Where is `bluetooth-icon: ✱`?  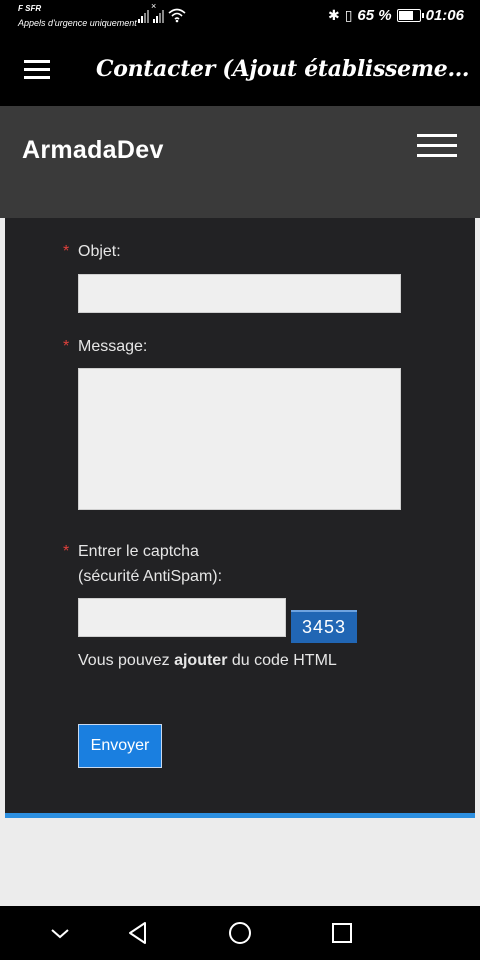
bluetooth-icon: ✱ is located at coordinates (333, 15).